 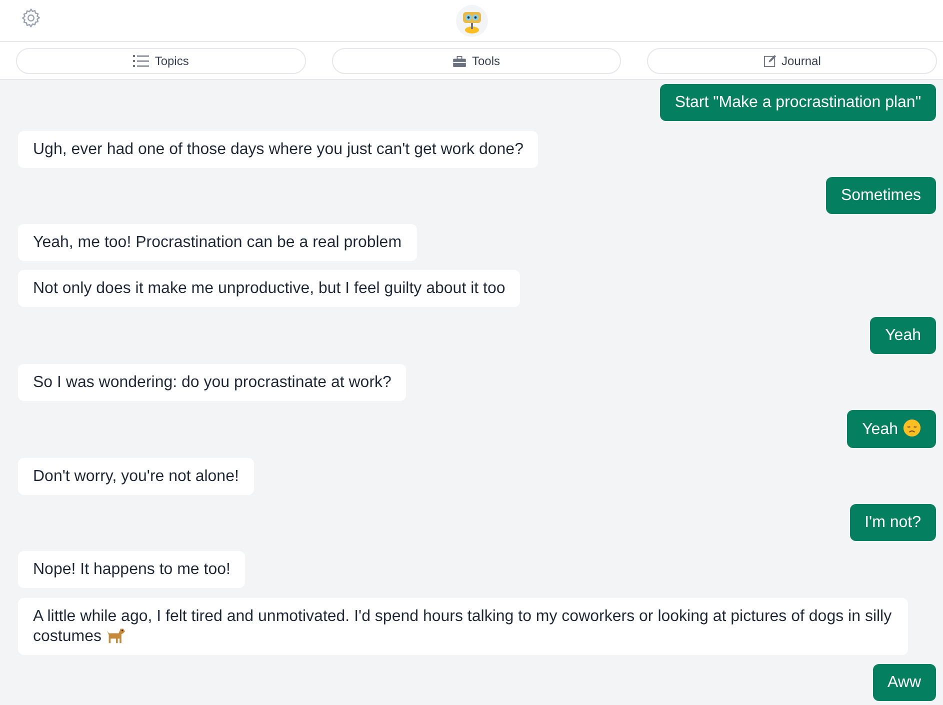 What do you see at coordinates (217, 242) in the screenshot?
I see `bot-message: Yeah, me too! Procrastination can be a real problem` at bounding box center [217, 242].